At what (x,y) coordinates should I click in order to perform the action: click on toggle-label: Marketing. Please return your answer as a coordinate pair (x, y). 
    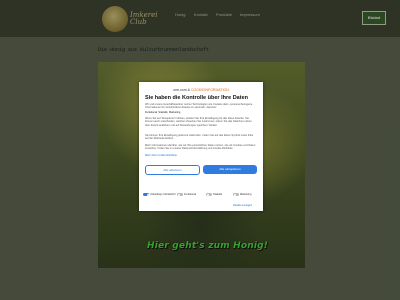
    Looking at the image, I should click on (246, 194).